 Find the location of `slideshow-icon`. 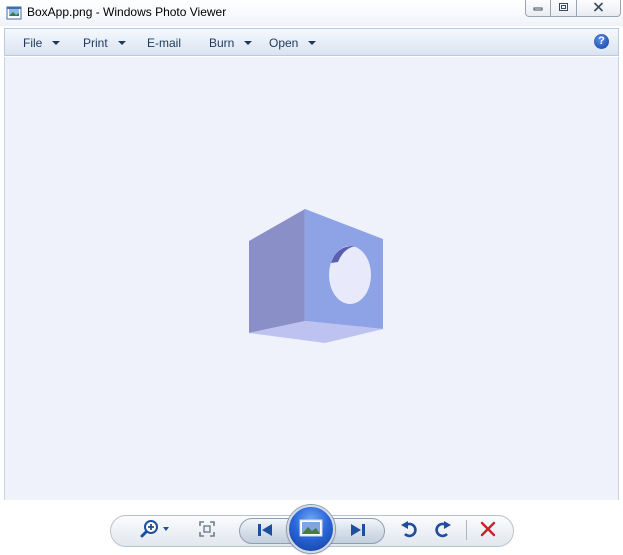

slideshow-icon is located at coordinates (311, 529).